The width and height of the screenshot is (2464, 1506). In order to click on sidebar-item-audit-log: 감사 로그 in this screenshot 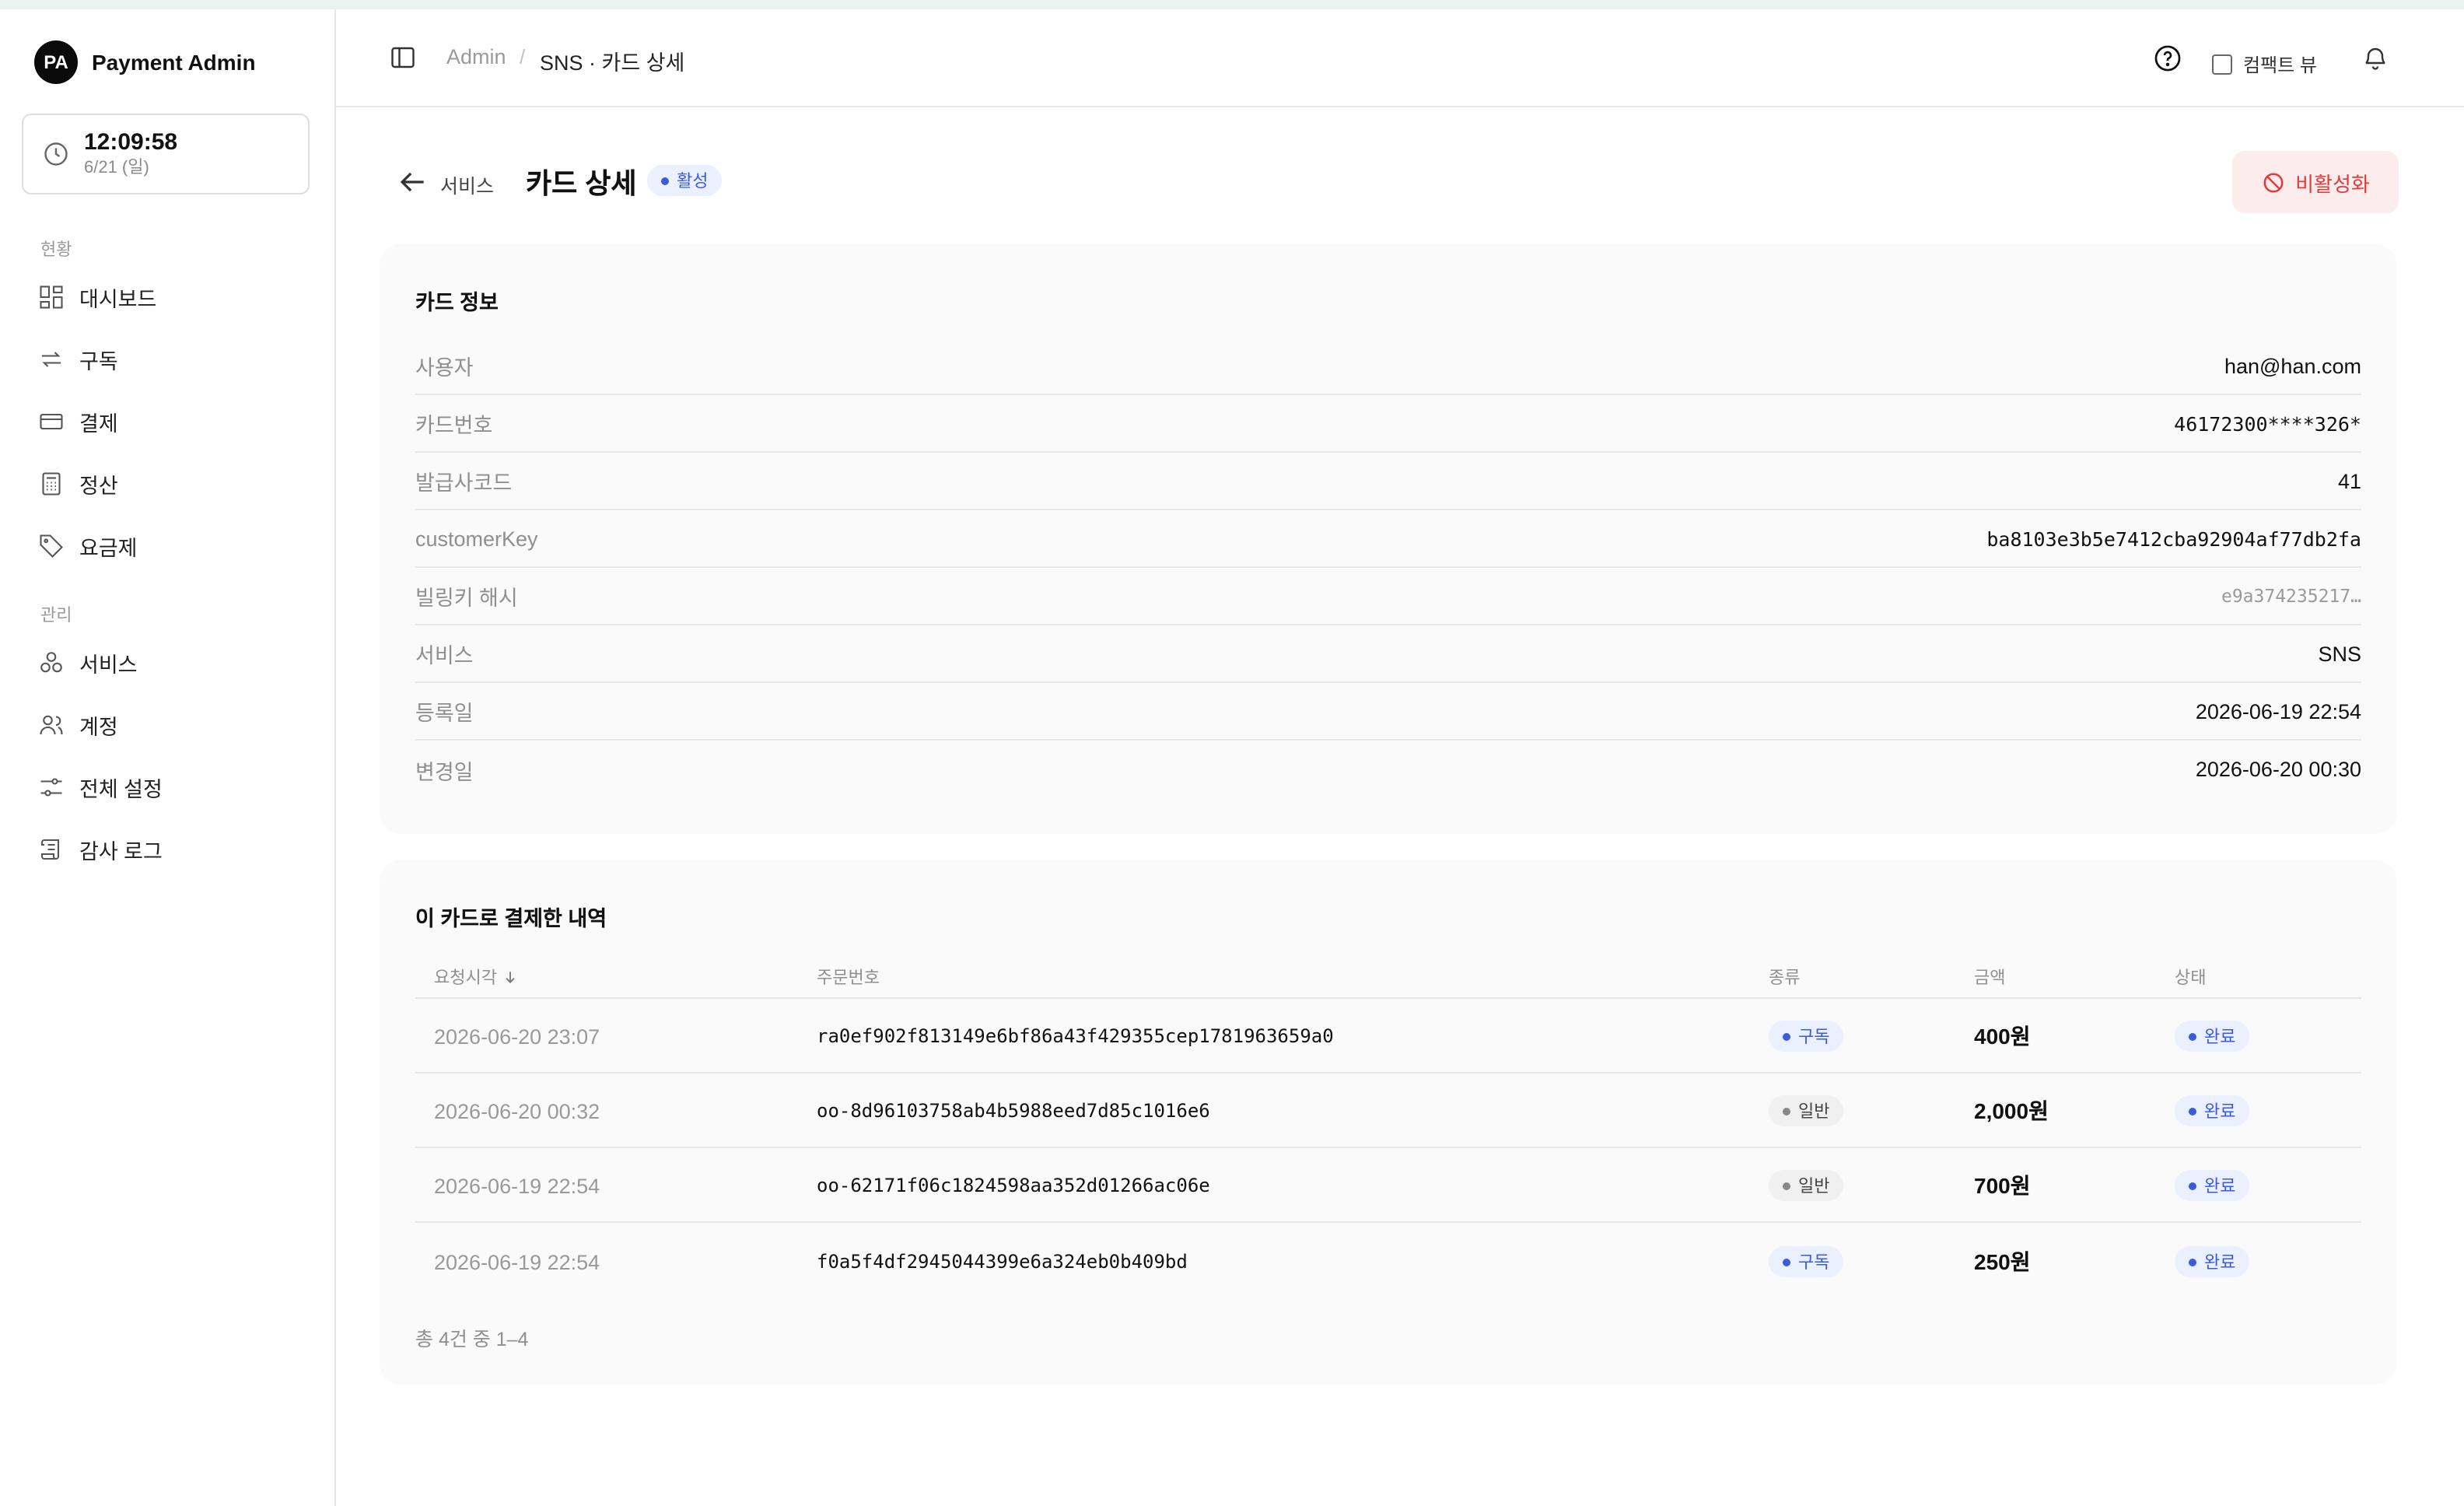, I will do `click(170, 849)`.